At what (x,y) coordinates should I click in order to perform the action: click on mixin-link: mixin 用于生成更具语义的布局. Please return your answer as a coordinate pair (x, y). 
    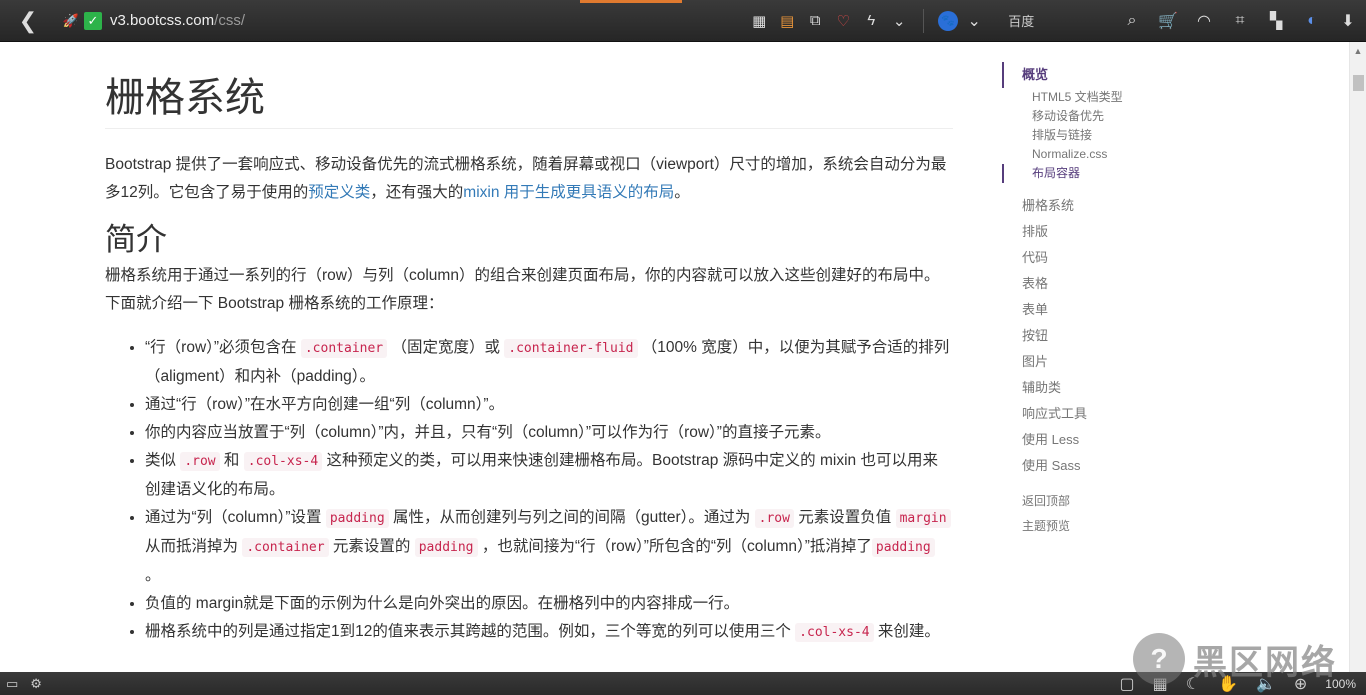
    Looking at the image, I should click on (568, 192).